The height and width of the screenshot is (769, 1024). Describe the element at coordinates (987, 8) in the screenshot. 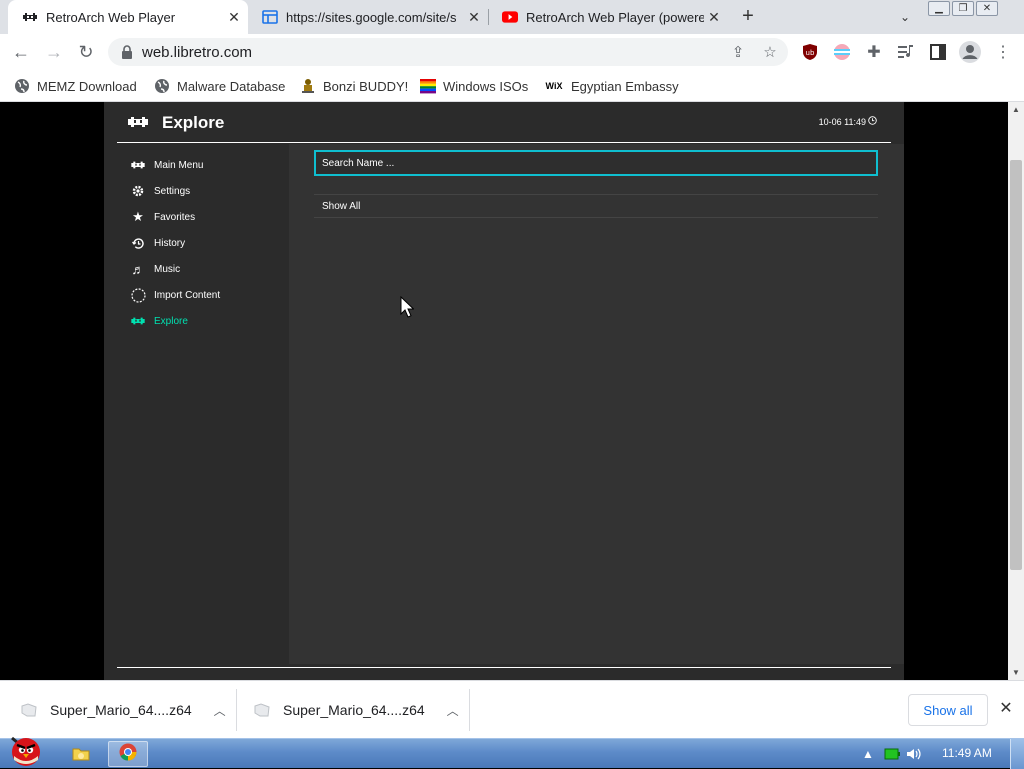

I see `close-window-button: ✕` at that location.